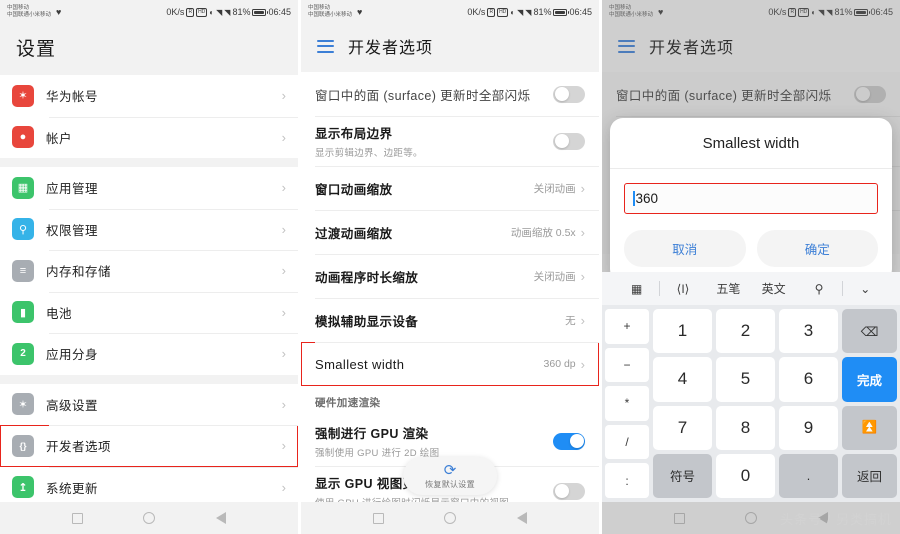  Describe the element at coordinates (682, 289) in the screenshot. I see `cursor-move-icon: ⟨I⟩` at that location.